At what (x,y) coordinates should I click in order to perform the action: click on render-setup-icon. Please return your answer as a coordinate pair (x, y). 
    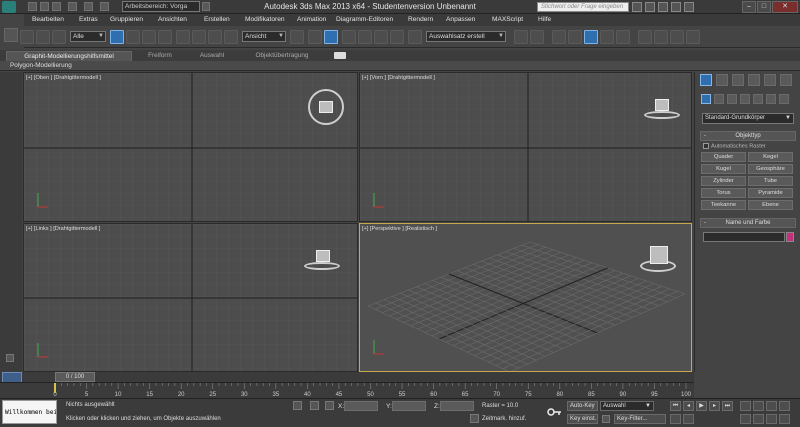
    Looking at the image, I should click on (645, 37).